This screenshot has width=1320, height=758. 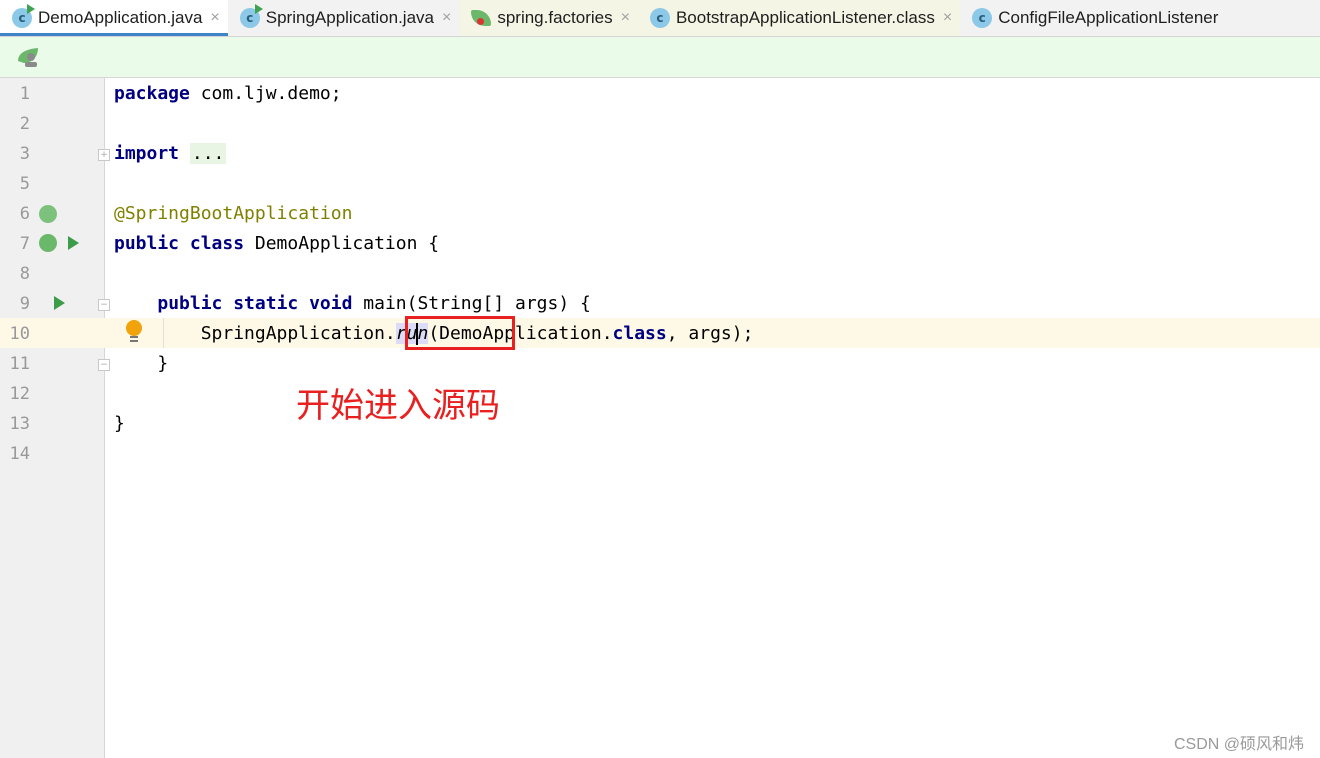 What do you see at coordinates (710, 333) in the screenshot?
I see `code-text: , args);` at bounding box center [710, 333].